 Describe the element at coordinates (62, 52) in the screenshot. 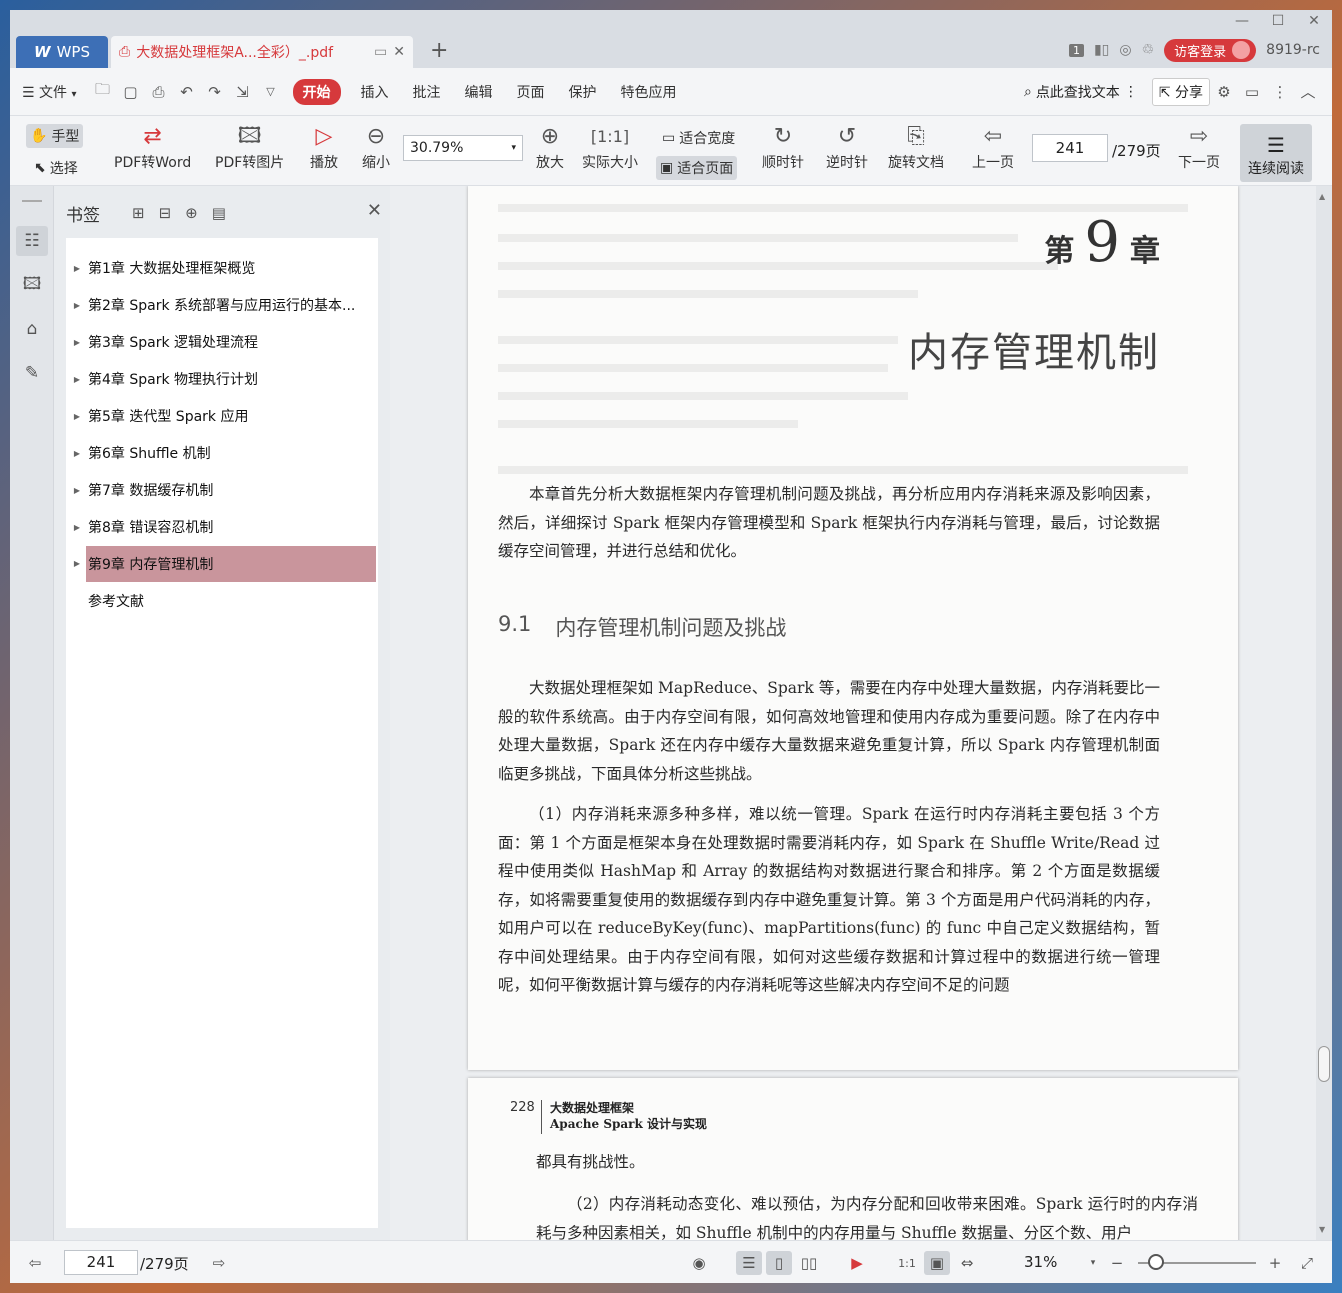

I see `wps-home-tab: W WPS` at that location.